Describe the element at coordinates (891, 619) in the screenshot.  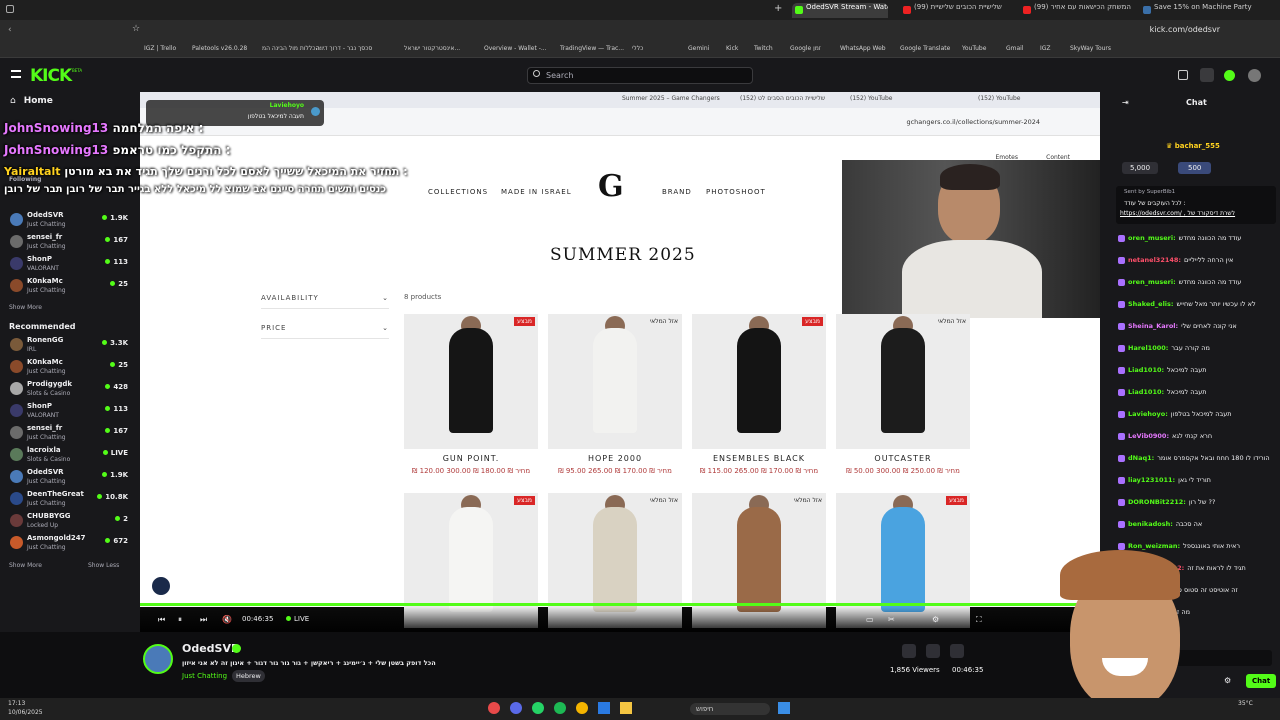
I see `clip-icon: ✂` at that location.